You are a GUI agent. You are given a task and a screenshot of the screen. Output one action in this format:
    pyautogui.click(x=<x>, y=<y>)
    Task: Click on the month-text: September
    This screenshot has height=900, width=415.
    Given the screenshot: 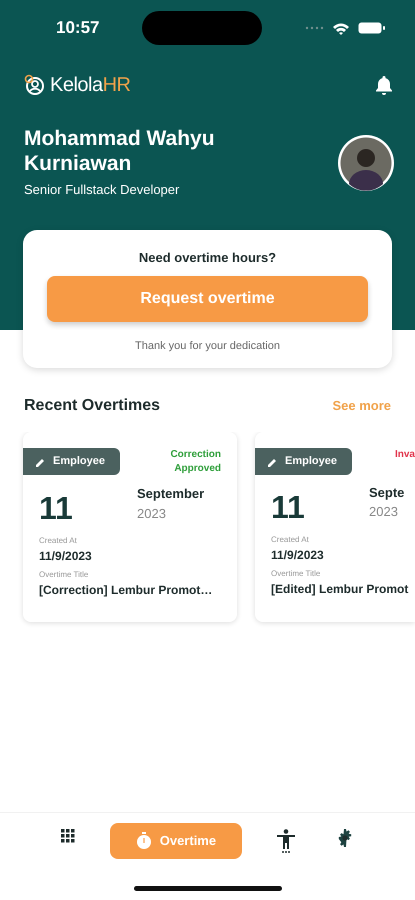 What is the action you would take?
    pyautogui.click(x=171, y=494)
    